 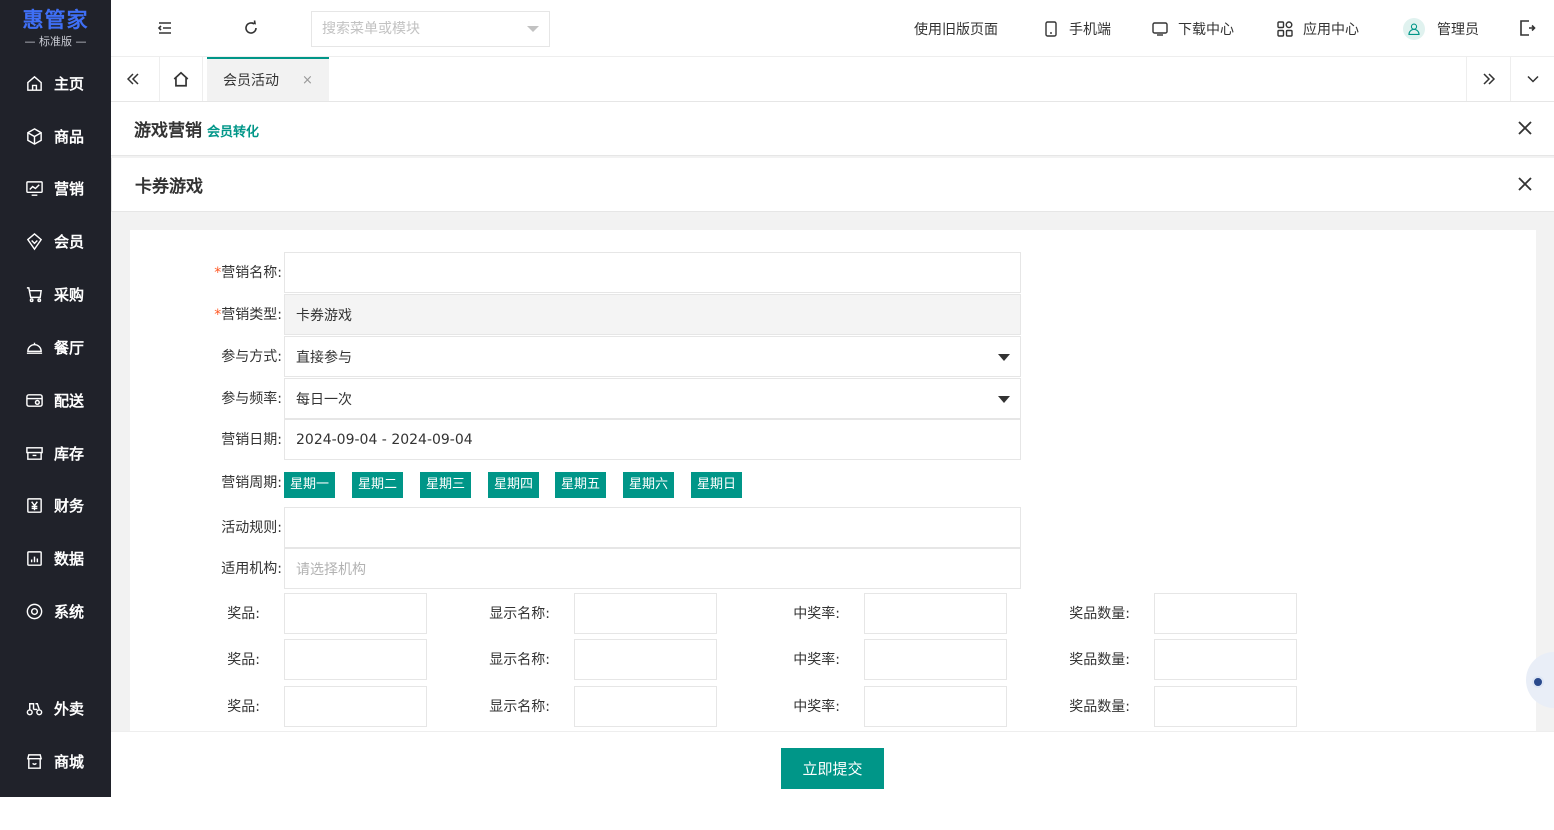 What do you see at coordinates (1090, 29) in the screenshot?
I see `mobile-label: 手机端` at bounding box center [1090, 29].